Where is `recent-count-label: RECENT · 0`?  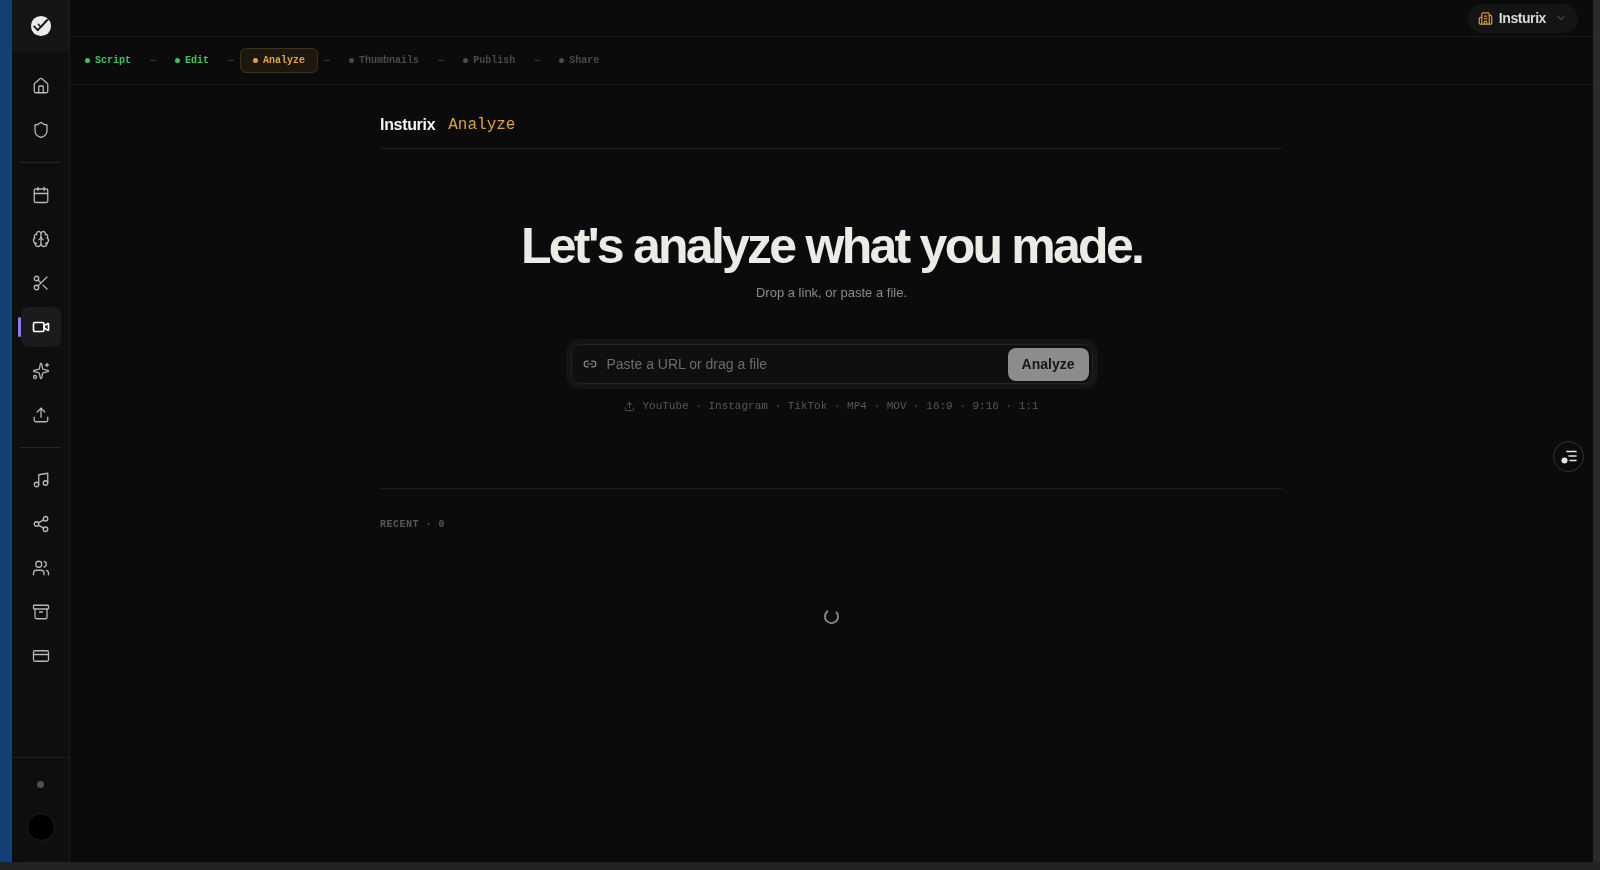 recent-count-label: RECENT · 0 is located at coordinates (412, 525).